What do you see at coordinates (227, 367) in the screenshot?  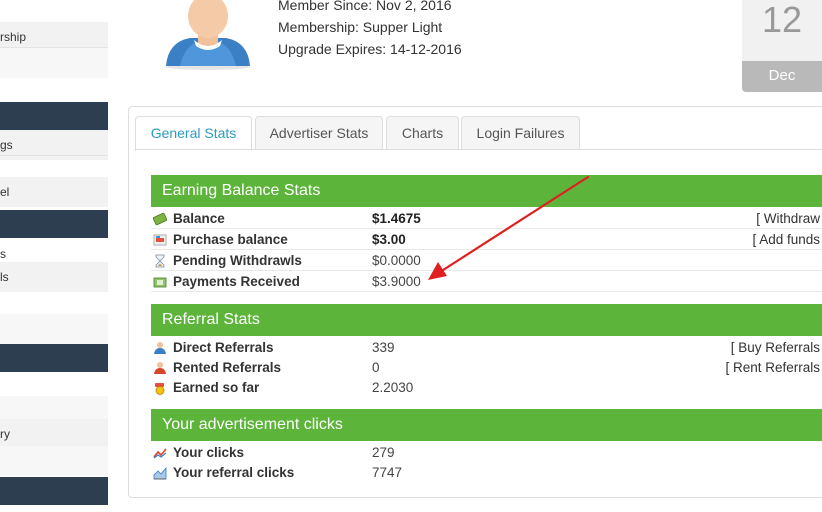 I see `stat-label: Rented Referrals` at bounding box center [227, 367].